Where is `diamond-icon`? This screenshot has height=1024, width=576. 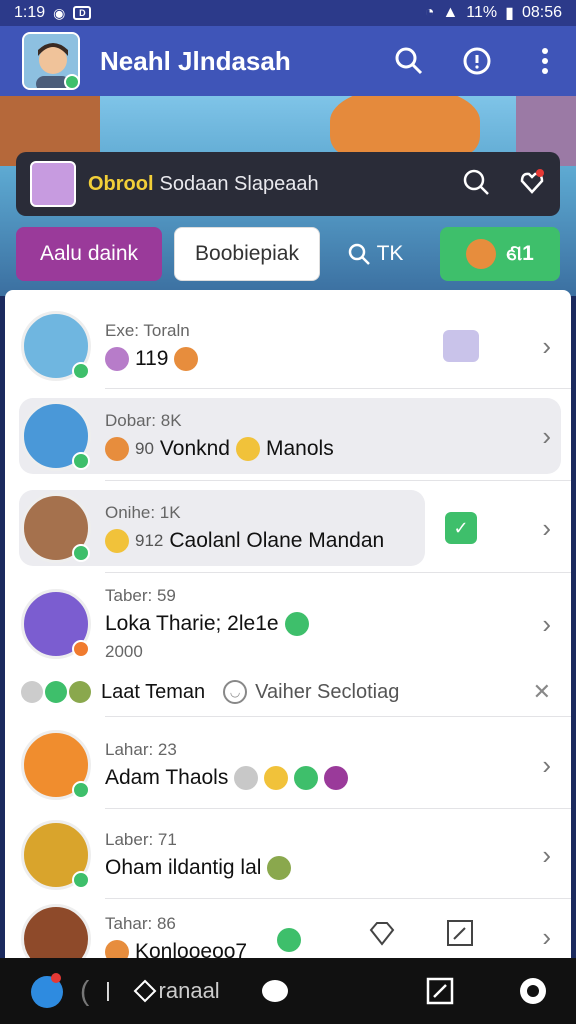
diamond-icon is located at coordinates (144, 991).